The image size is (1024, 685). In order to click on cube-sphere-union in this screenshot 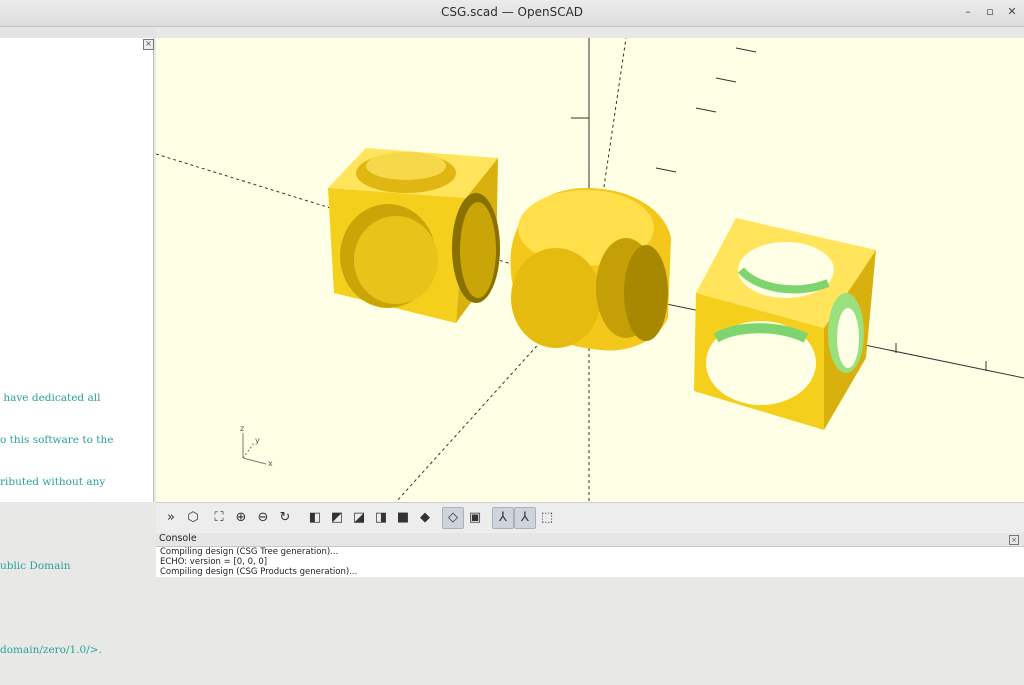, I will do `click(414, 235)`.